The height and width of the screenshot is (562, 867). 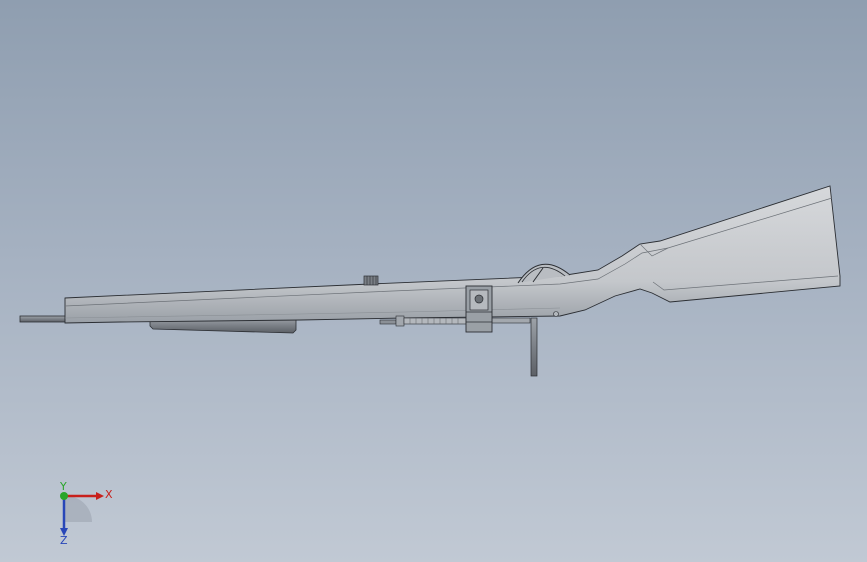 I want to click on trigger-rod, so click(x=534, y=347).